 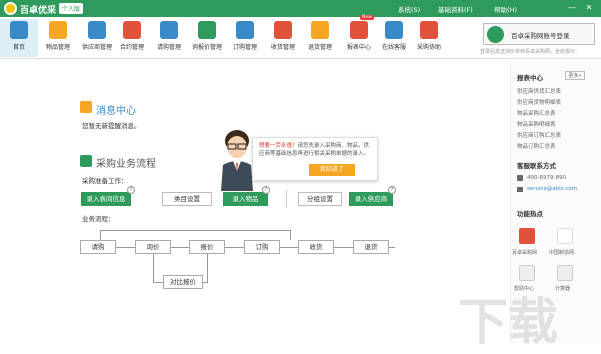 I want to click on enter-item-button: 录入物品, so click(x=245, y=199).